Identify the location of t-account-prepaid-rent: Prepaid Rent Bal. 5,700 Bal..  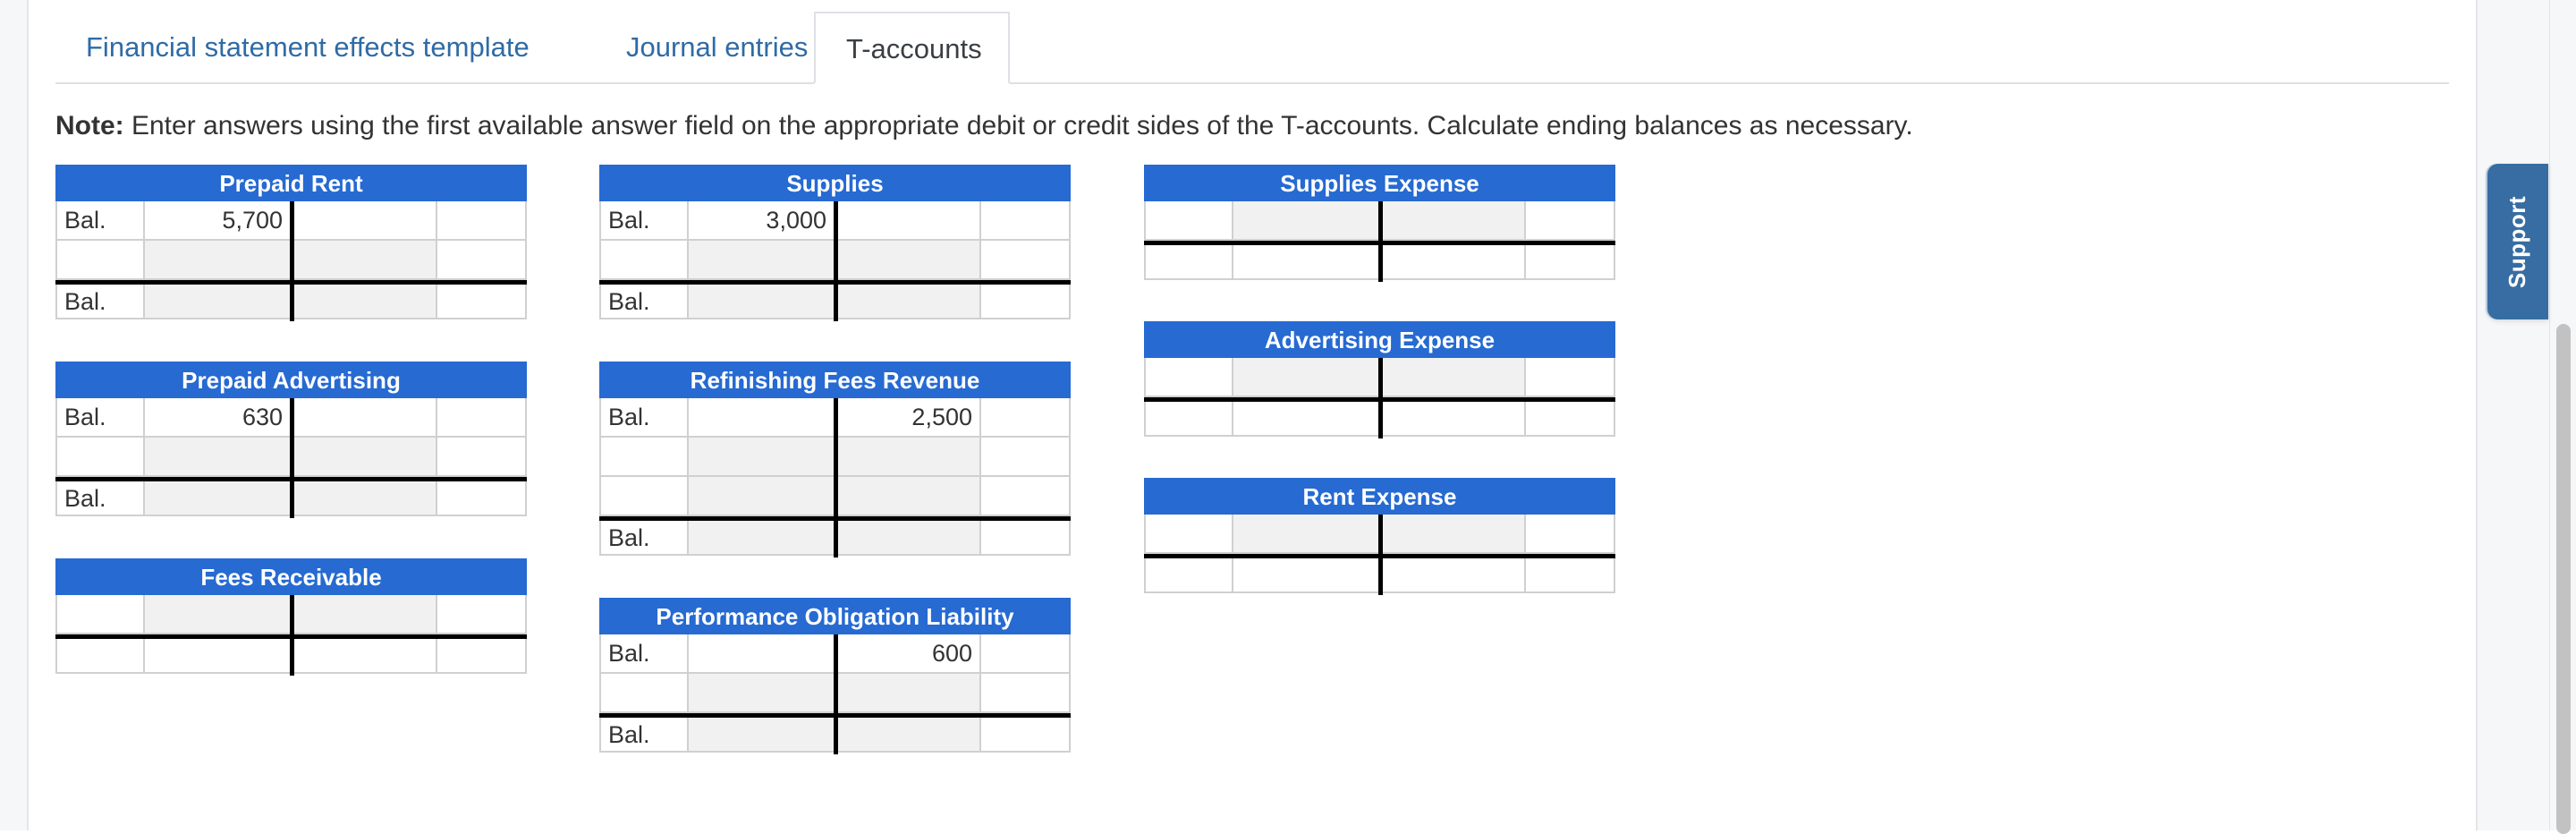
(291, 243).